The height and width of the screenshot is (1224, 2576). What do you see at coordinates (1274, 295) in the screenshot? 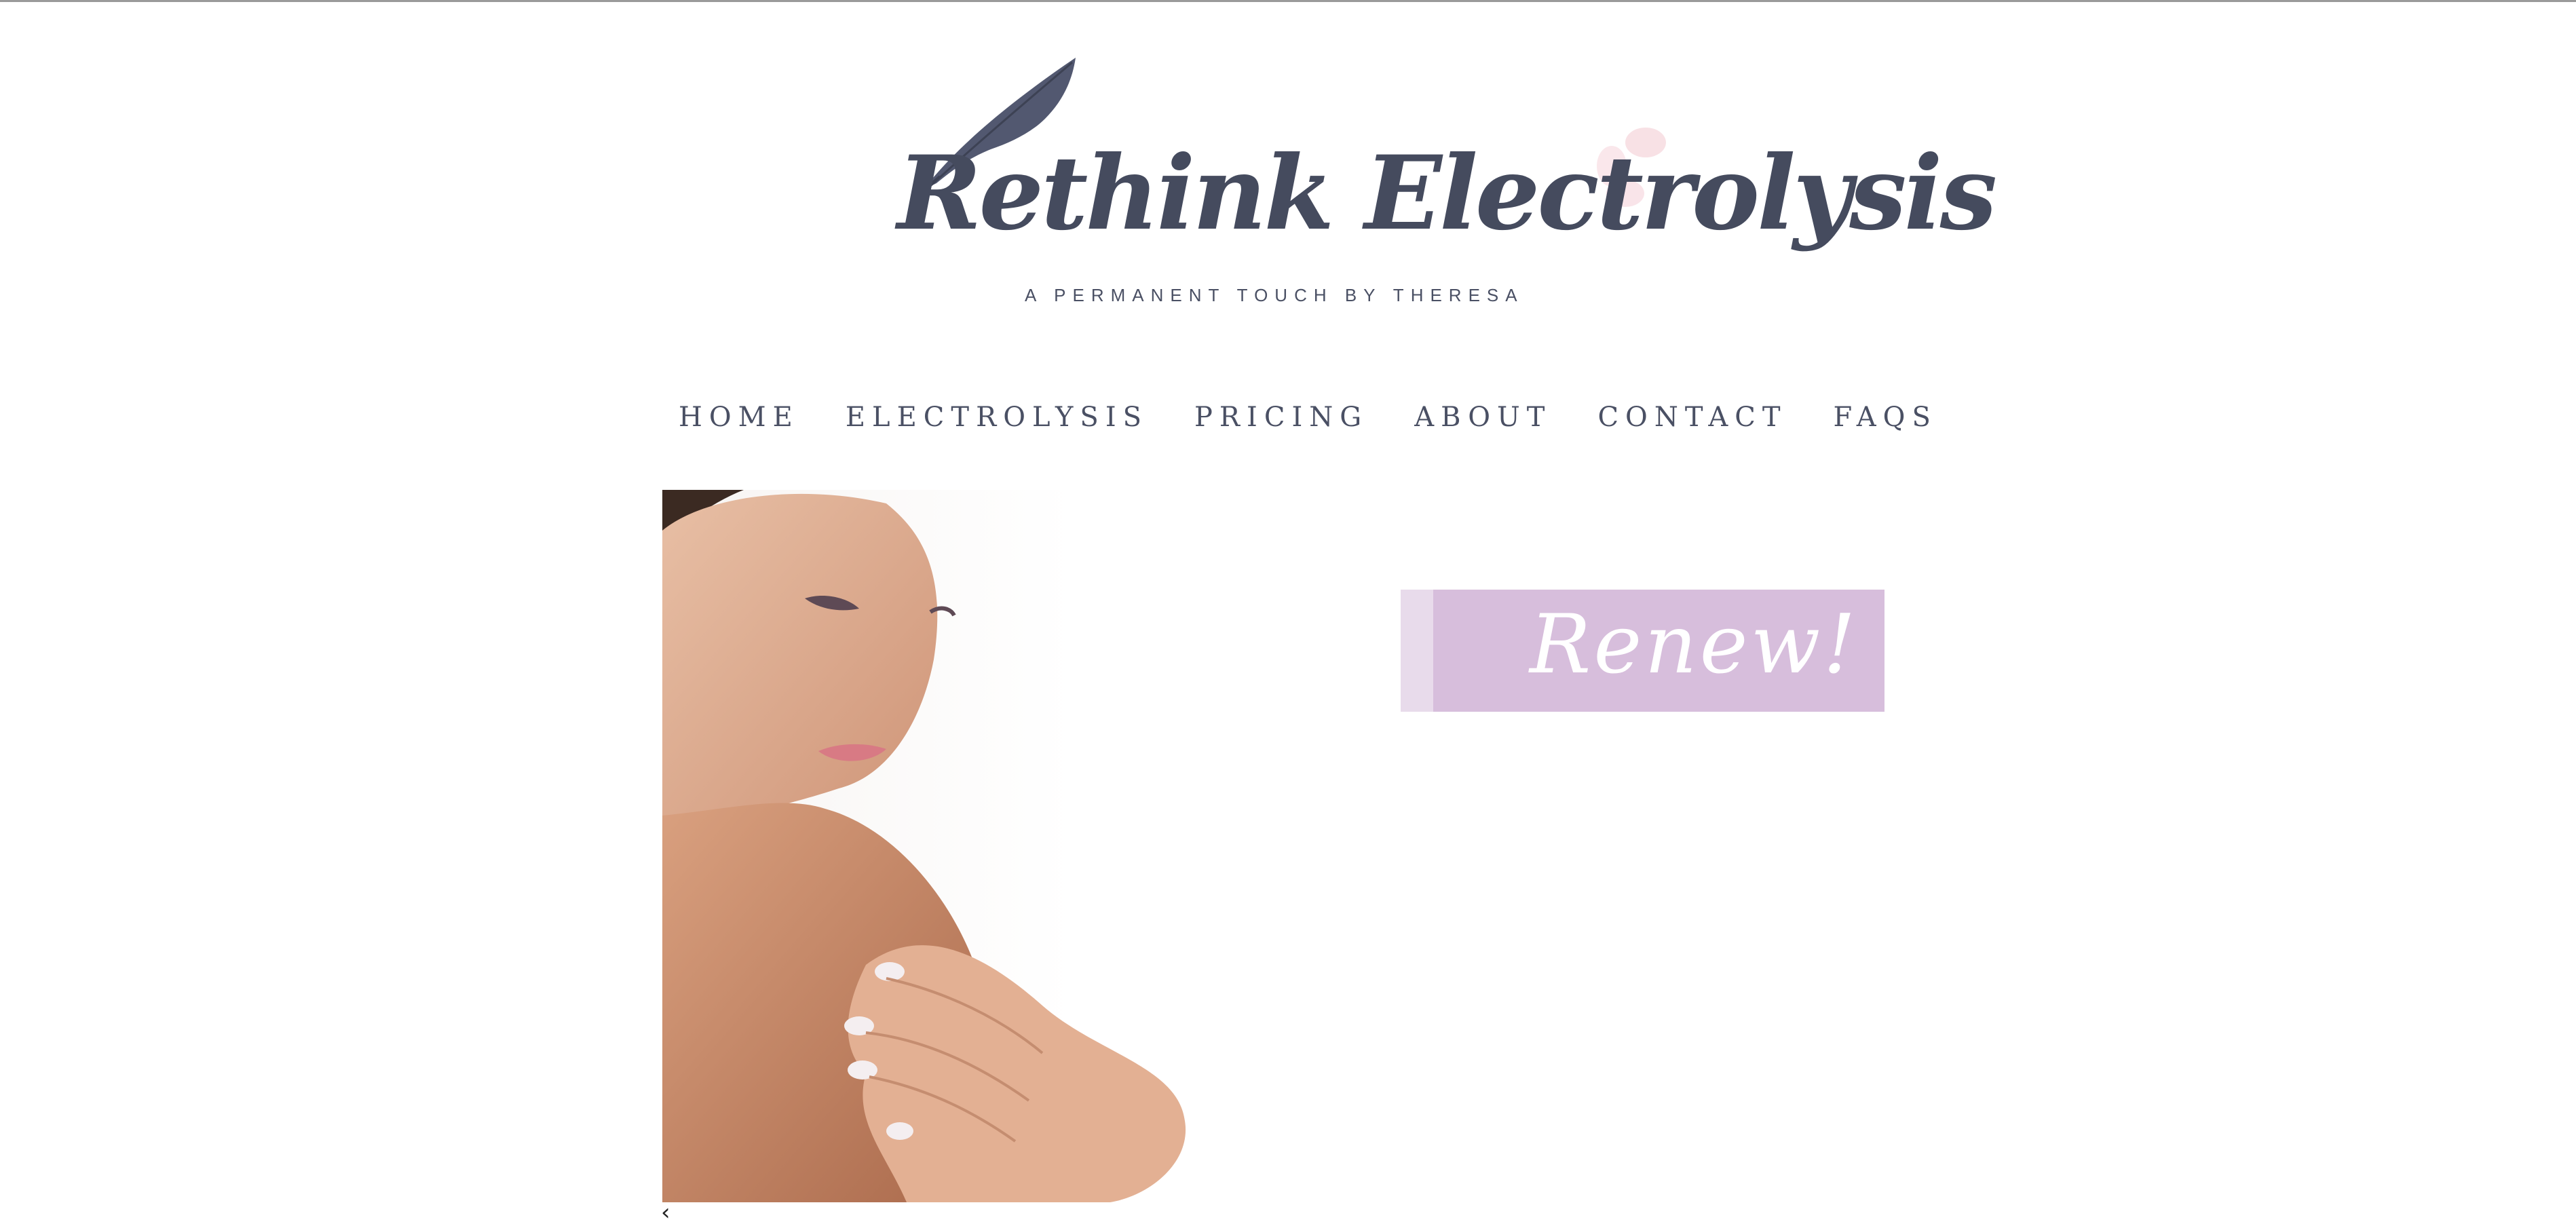
I see `logo-tagline: A PERMANENT TOUCH BY THERESA` at bounding box center [1274, 295].